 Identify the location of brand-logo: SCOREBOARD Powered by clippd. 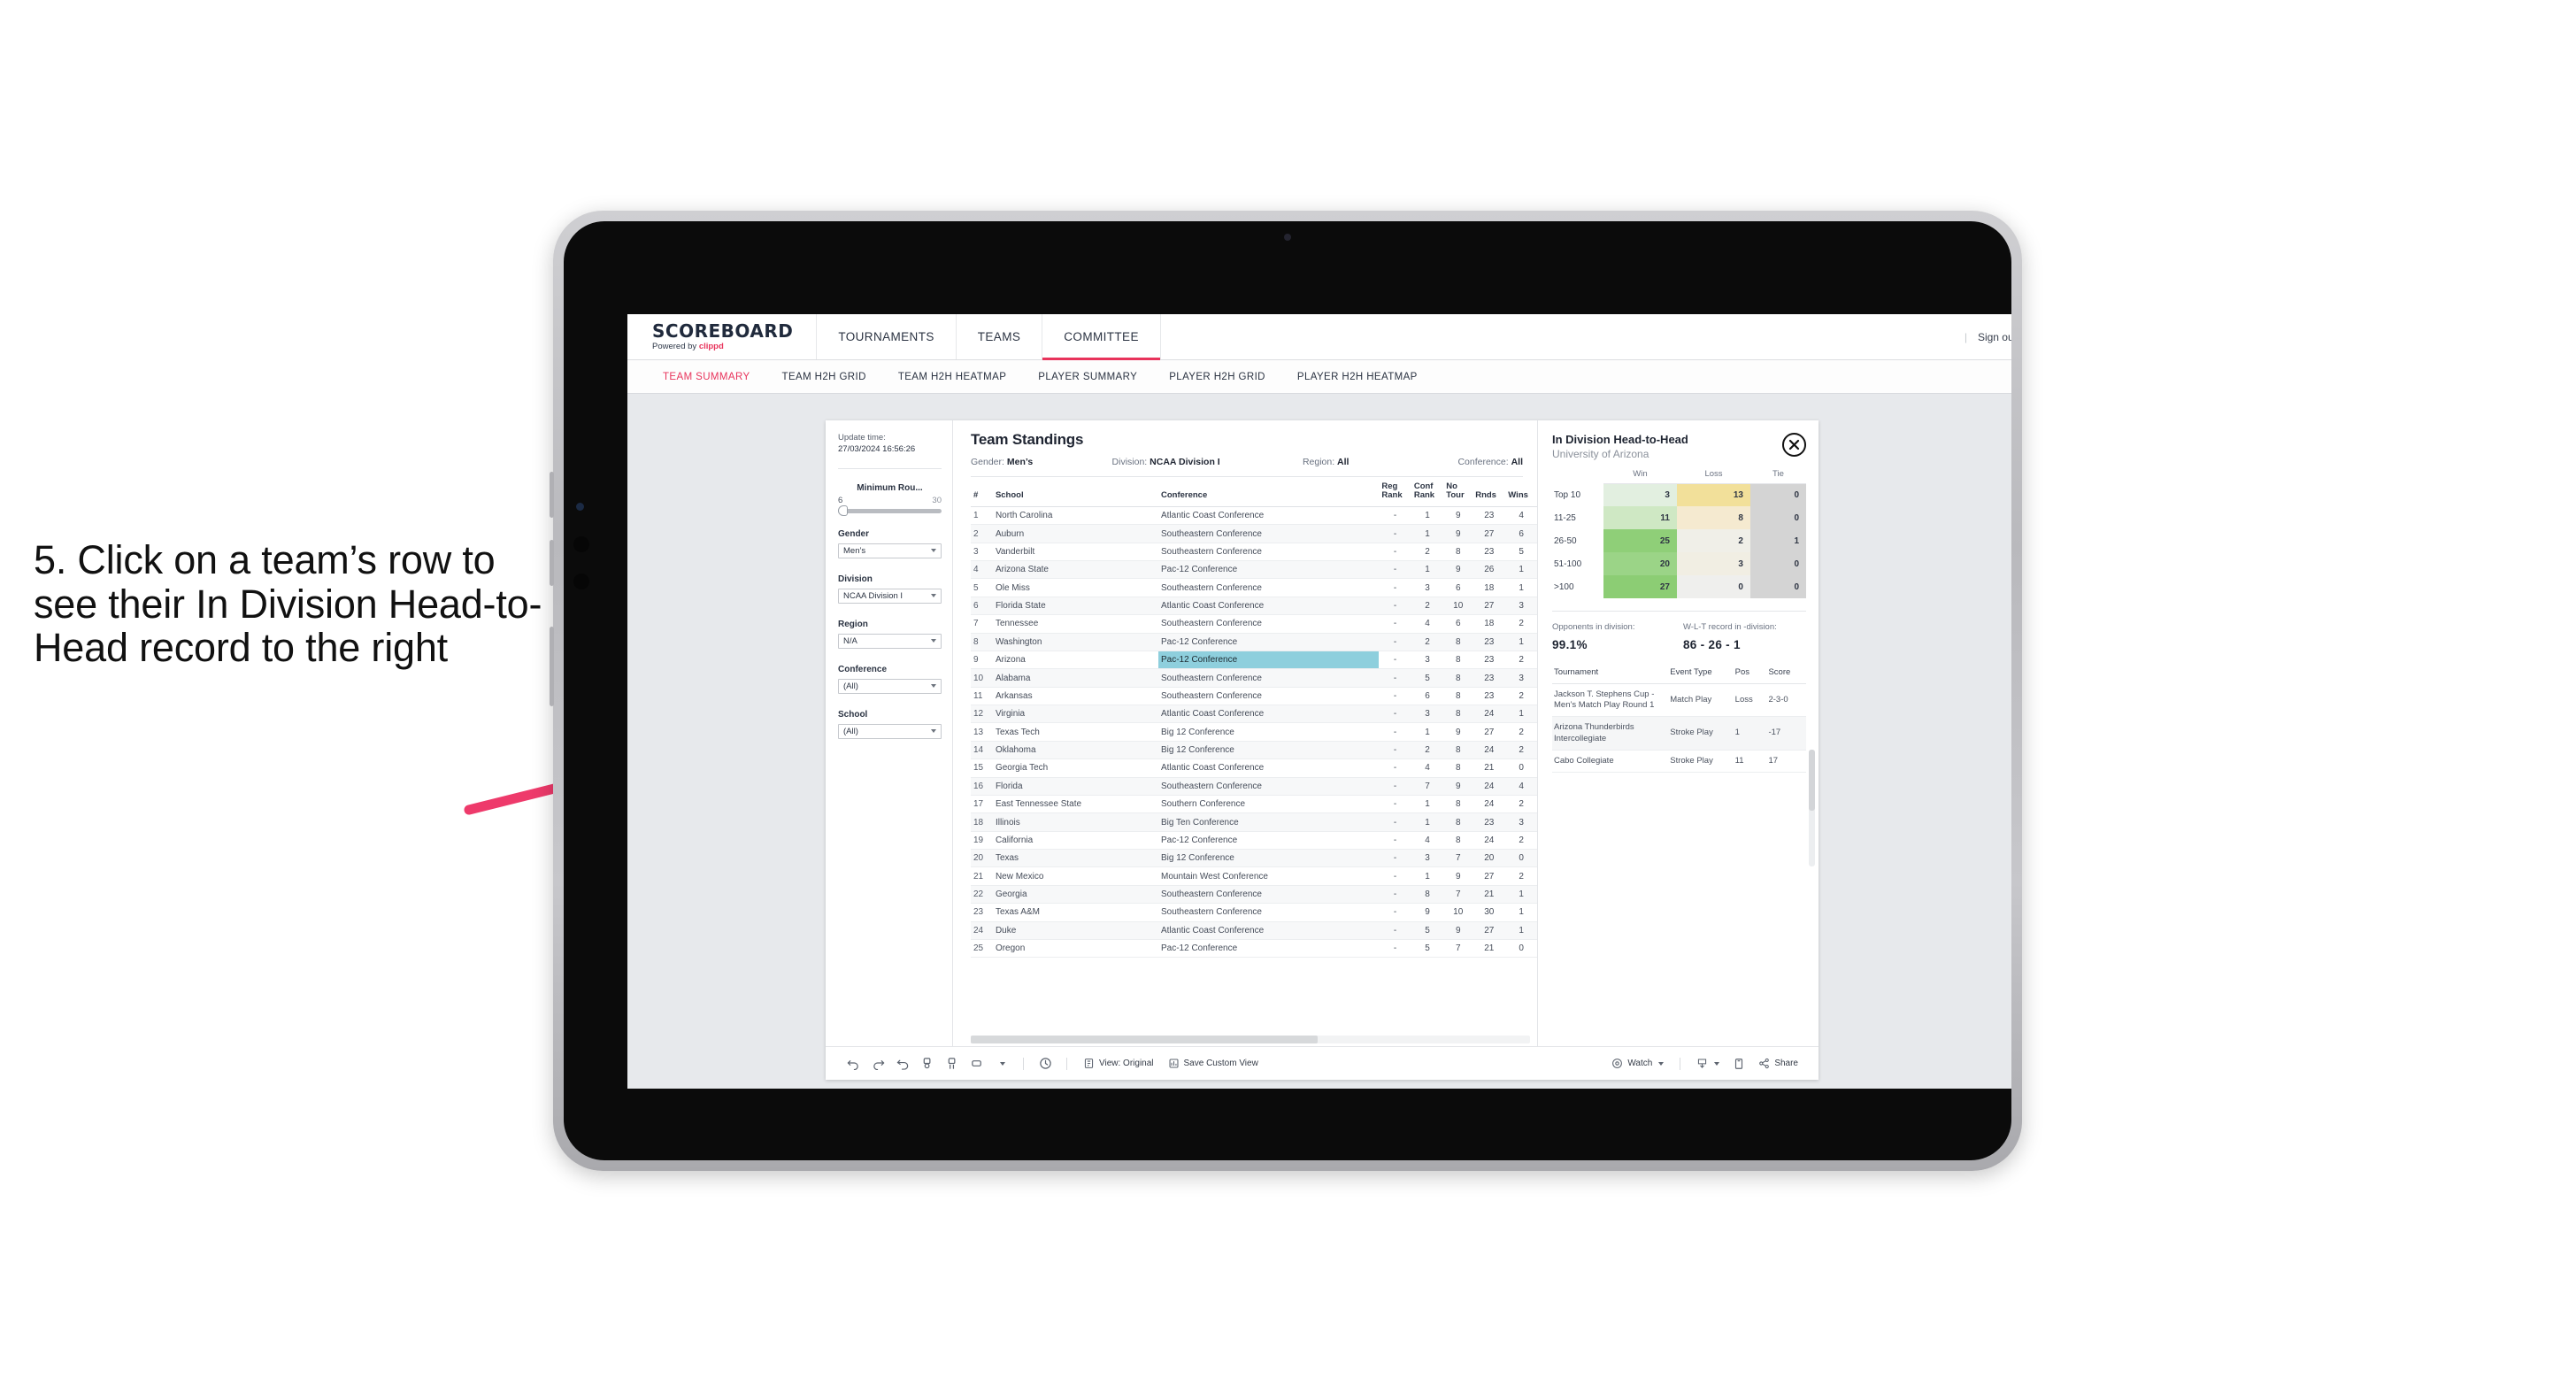
(722, 336).